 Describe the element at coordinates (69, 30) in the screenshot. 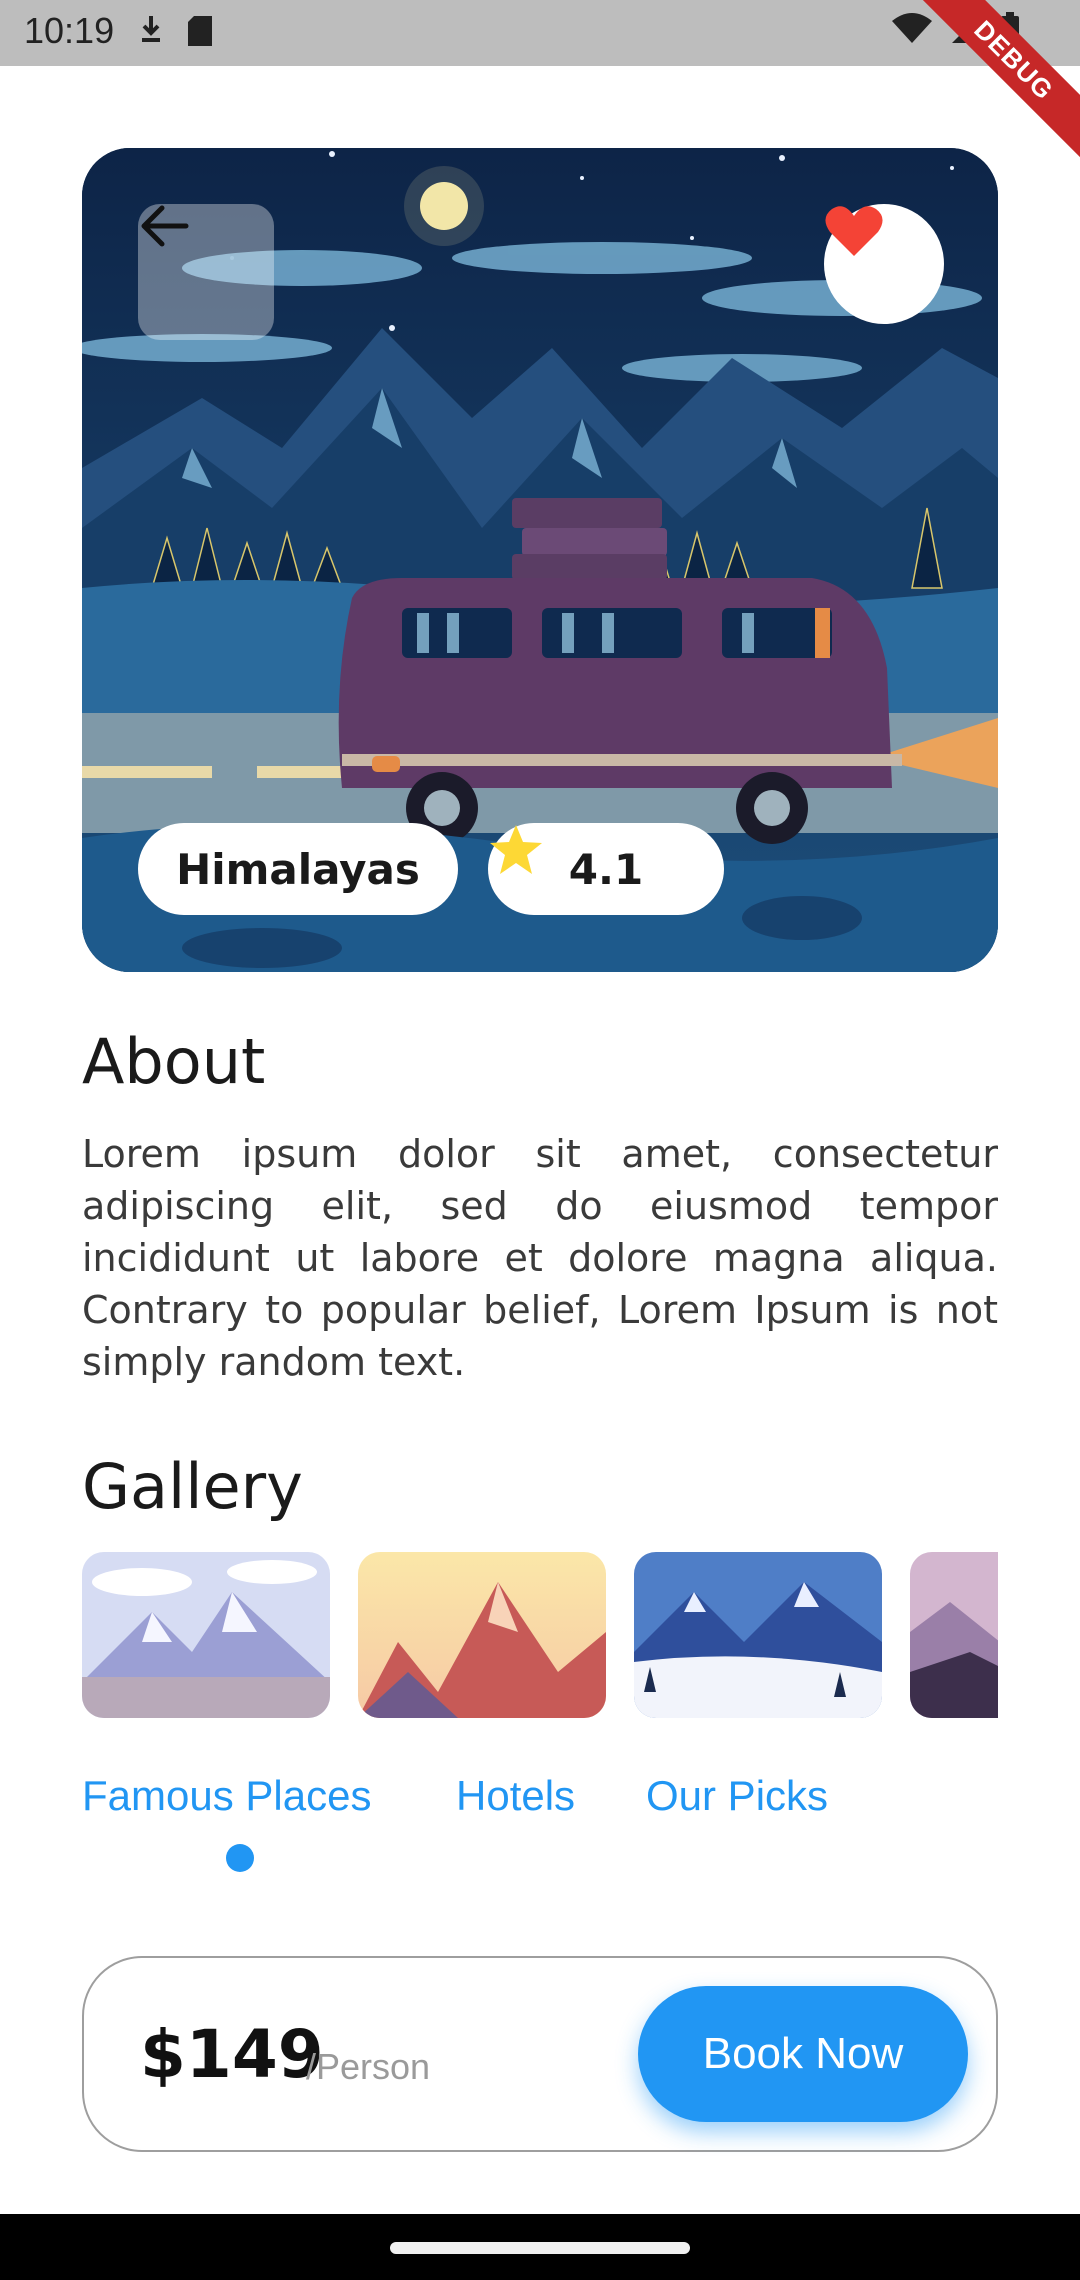

I see `status-time: 10:19` at that location.